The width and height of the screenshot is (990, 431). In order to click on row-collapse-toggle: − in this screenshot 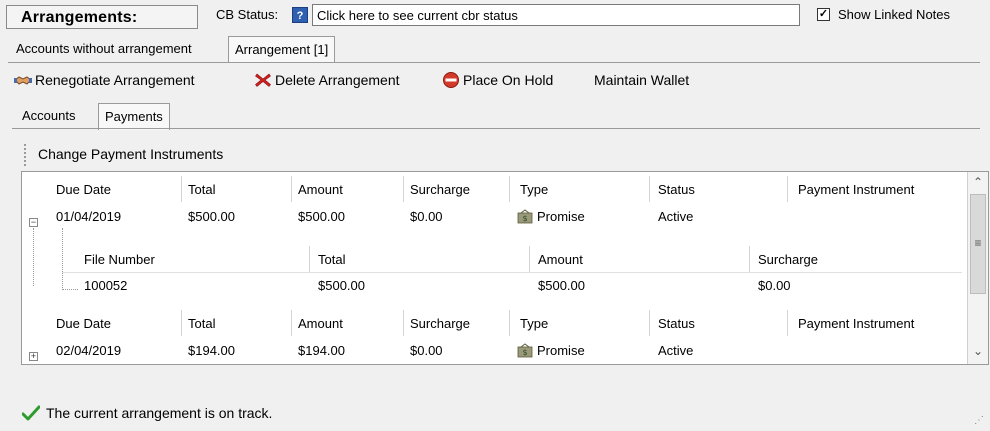, I will do `click(33, 222)`.